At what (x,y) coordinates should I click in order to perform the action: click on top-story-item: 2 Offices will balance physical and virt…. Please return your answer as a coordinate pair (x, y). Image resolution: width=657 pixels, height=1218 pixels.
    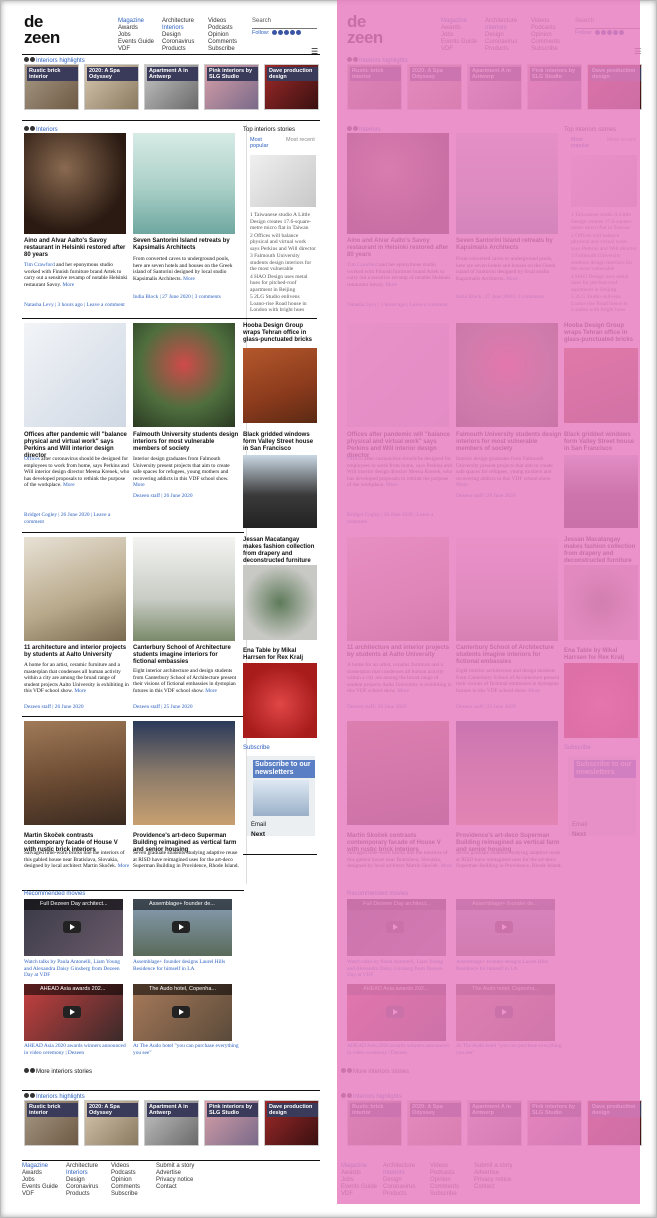
    Looking at the image, I should click on (283, 243).